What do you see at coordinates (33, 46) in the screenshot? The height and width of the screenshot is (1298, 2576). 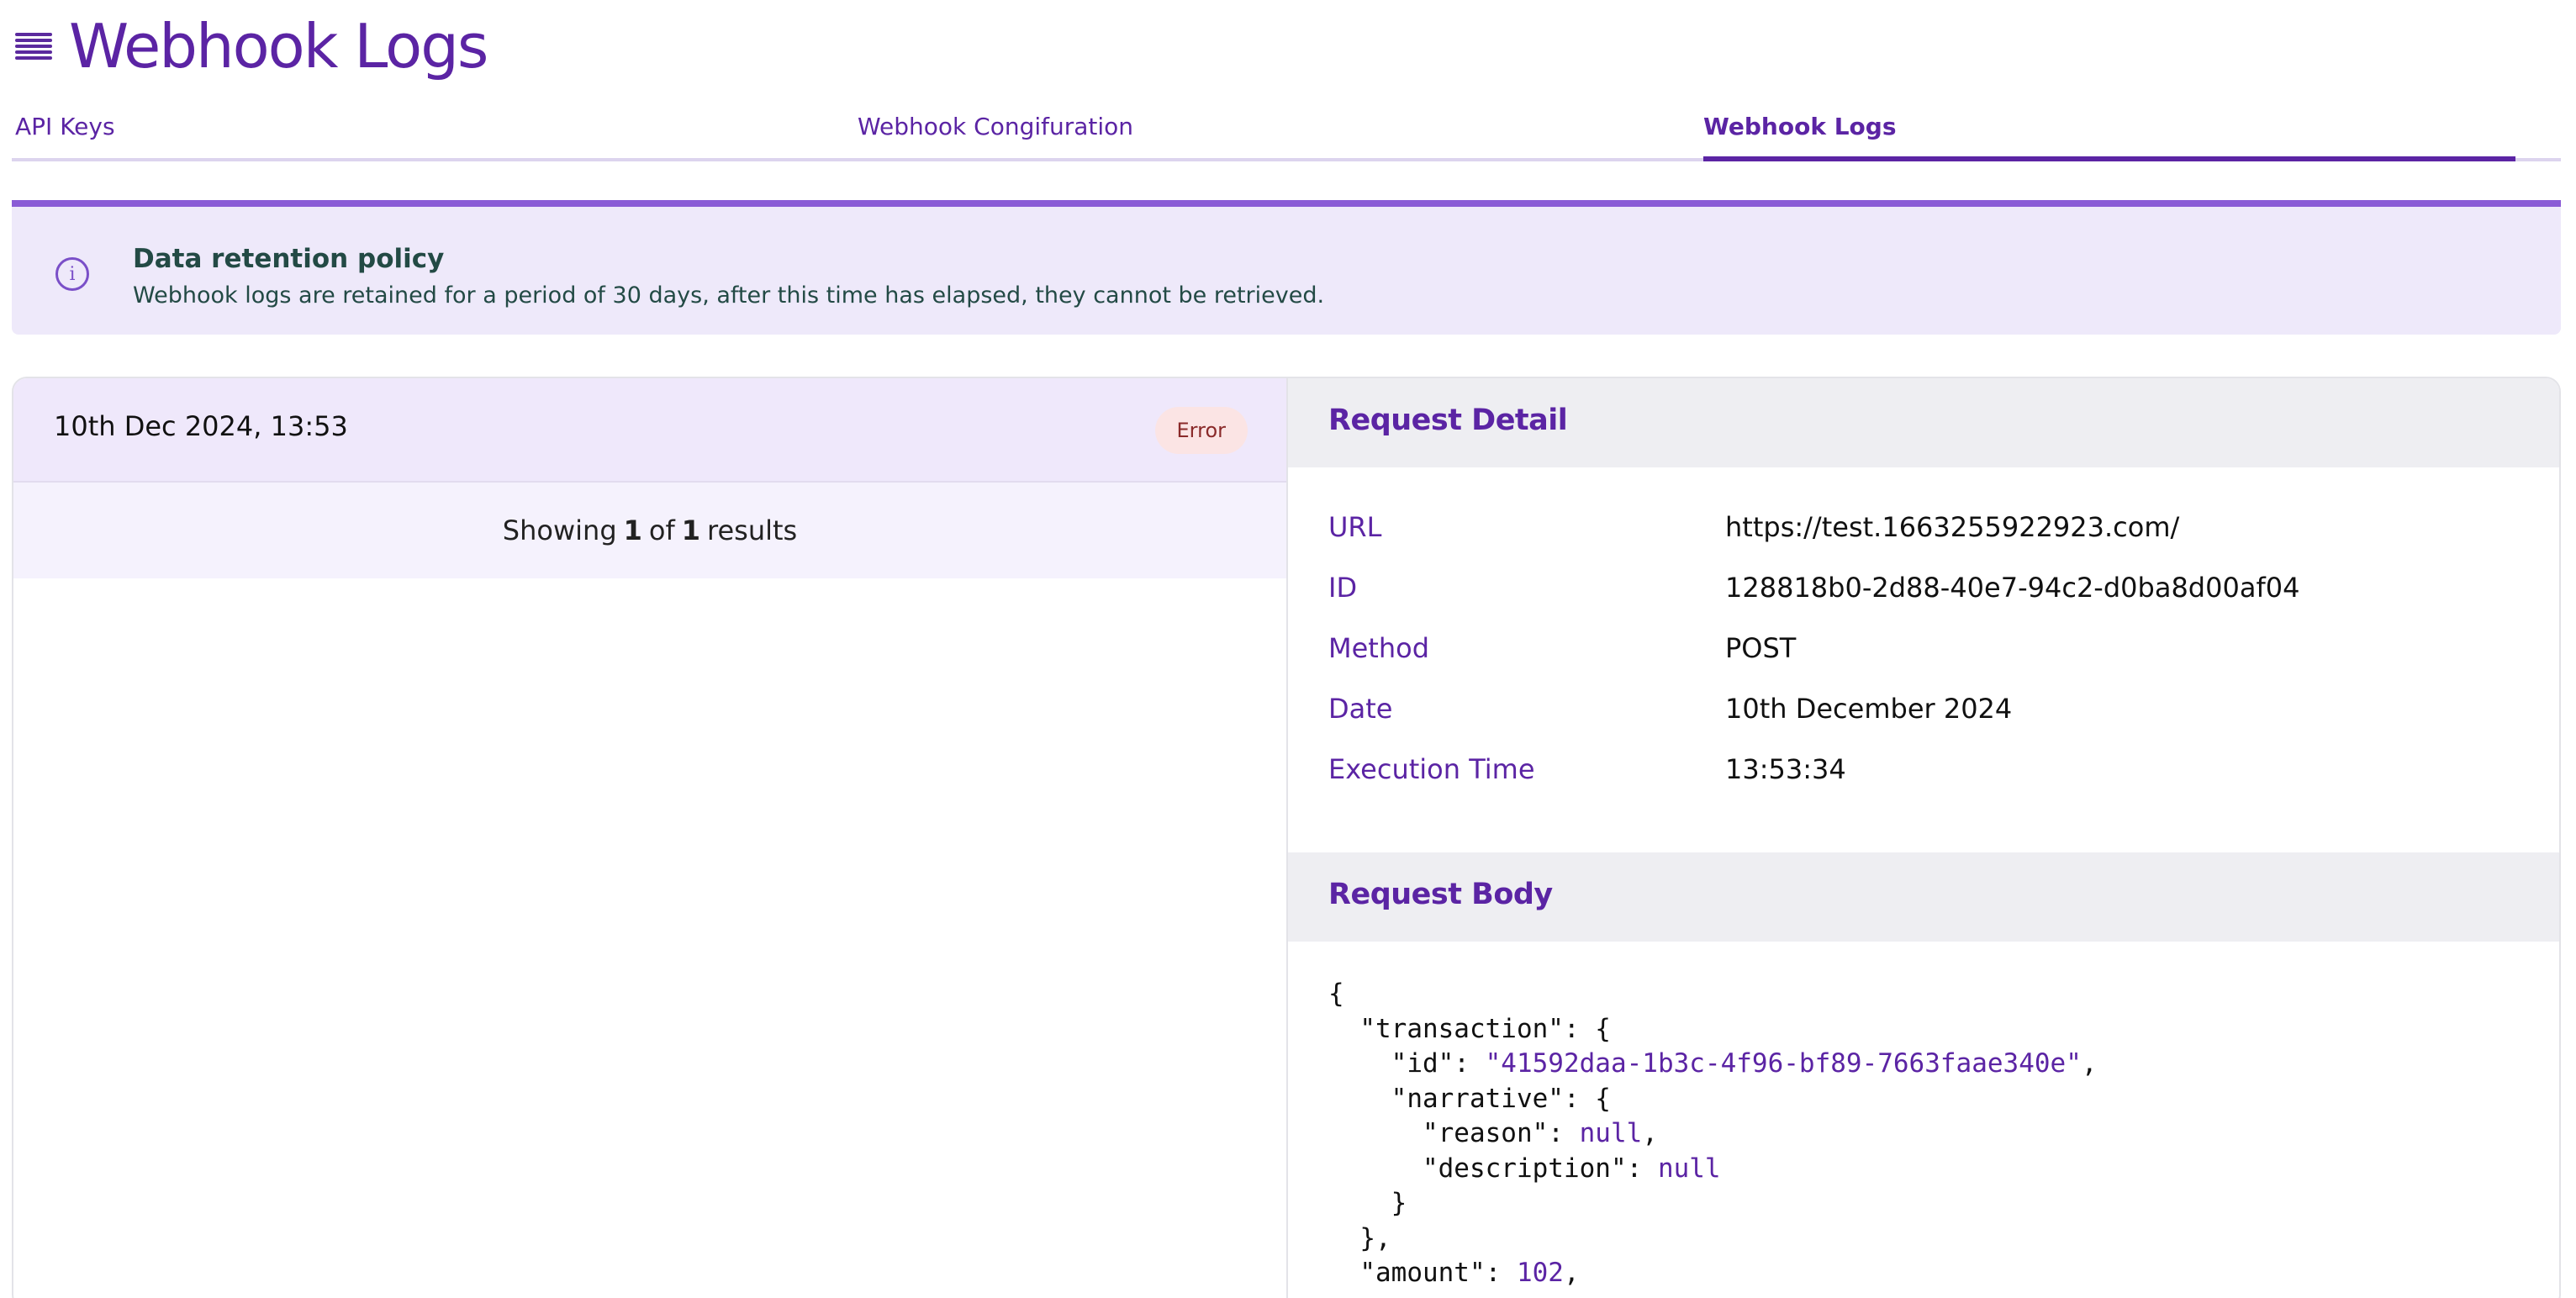 I see `menu-lines-icon` at bounding box center [33, 46].